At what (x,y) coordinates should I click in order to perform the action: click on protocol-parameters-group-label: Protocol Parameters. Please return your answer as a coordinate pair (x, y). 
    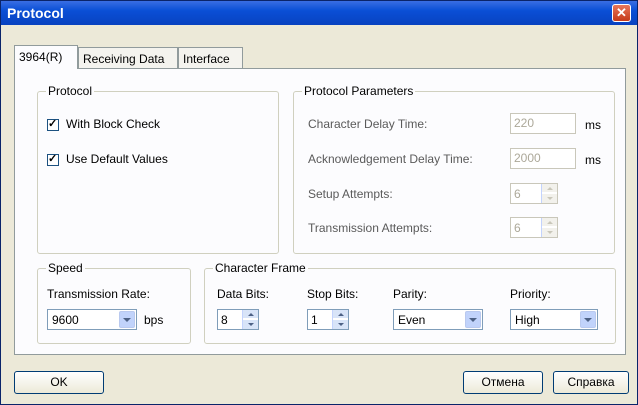
    Looking at the image, I should click on (359, 91).